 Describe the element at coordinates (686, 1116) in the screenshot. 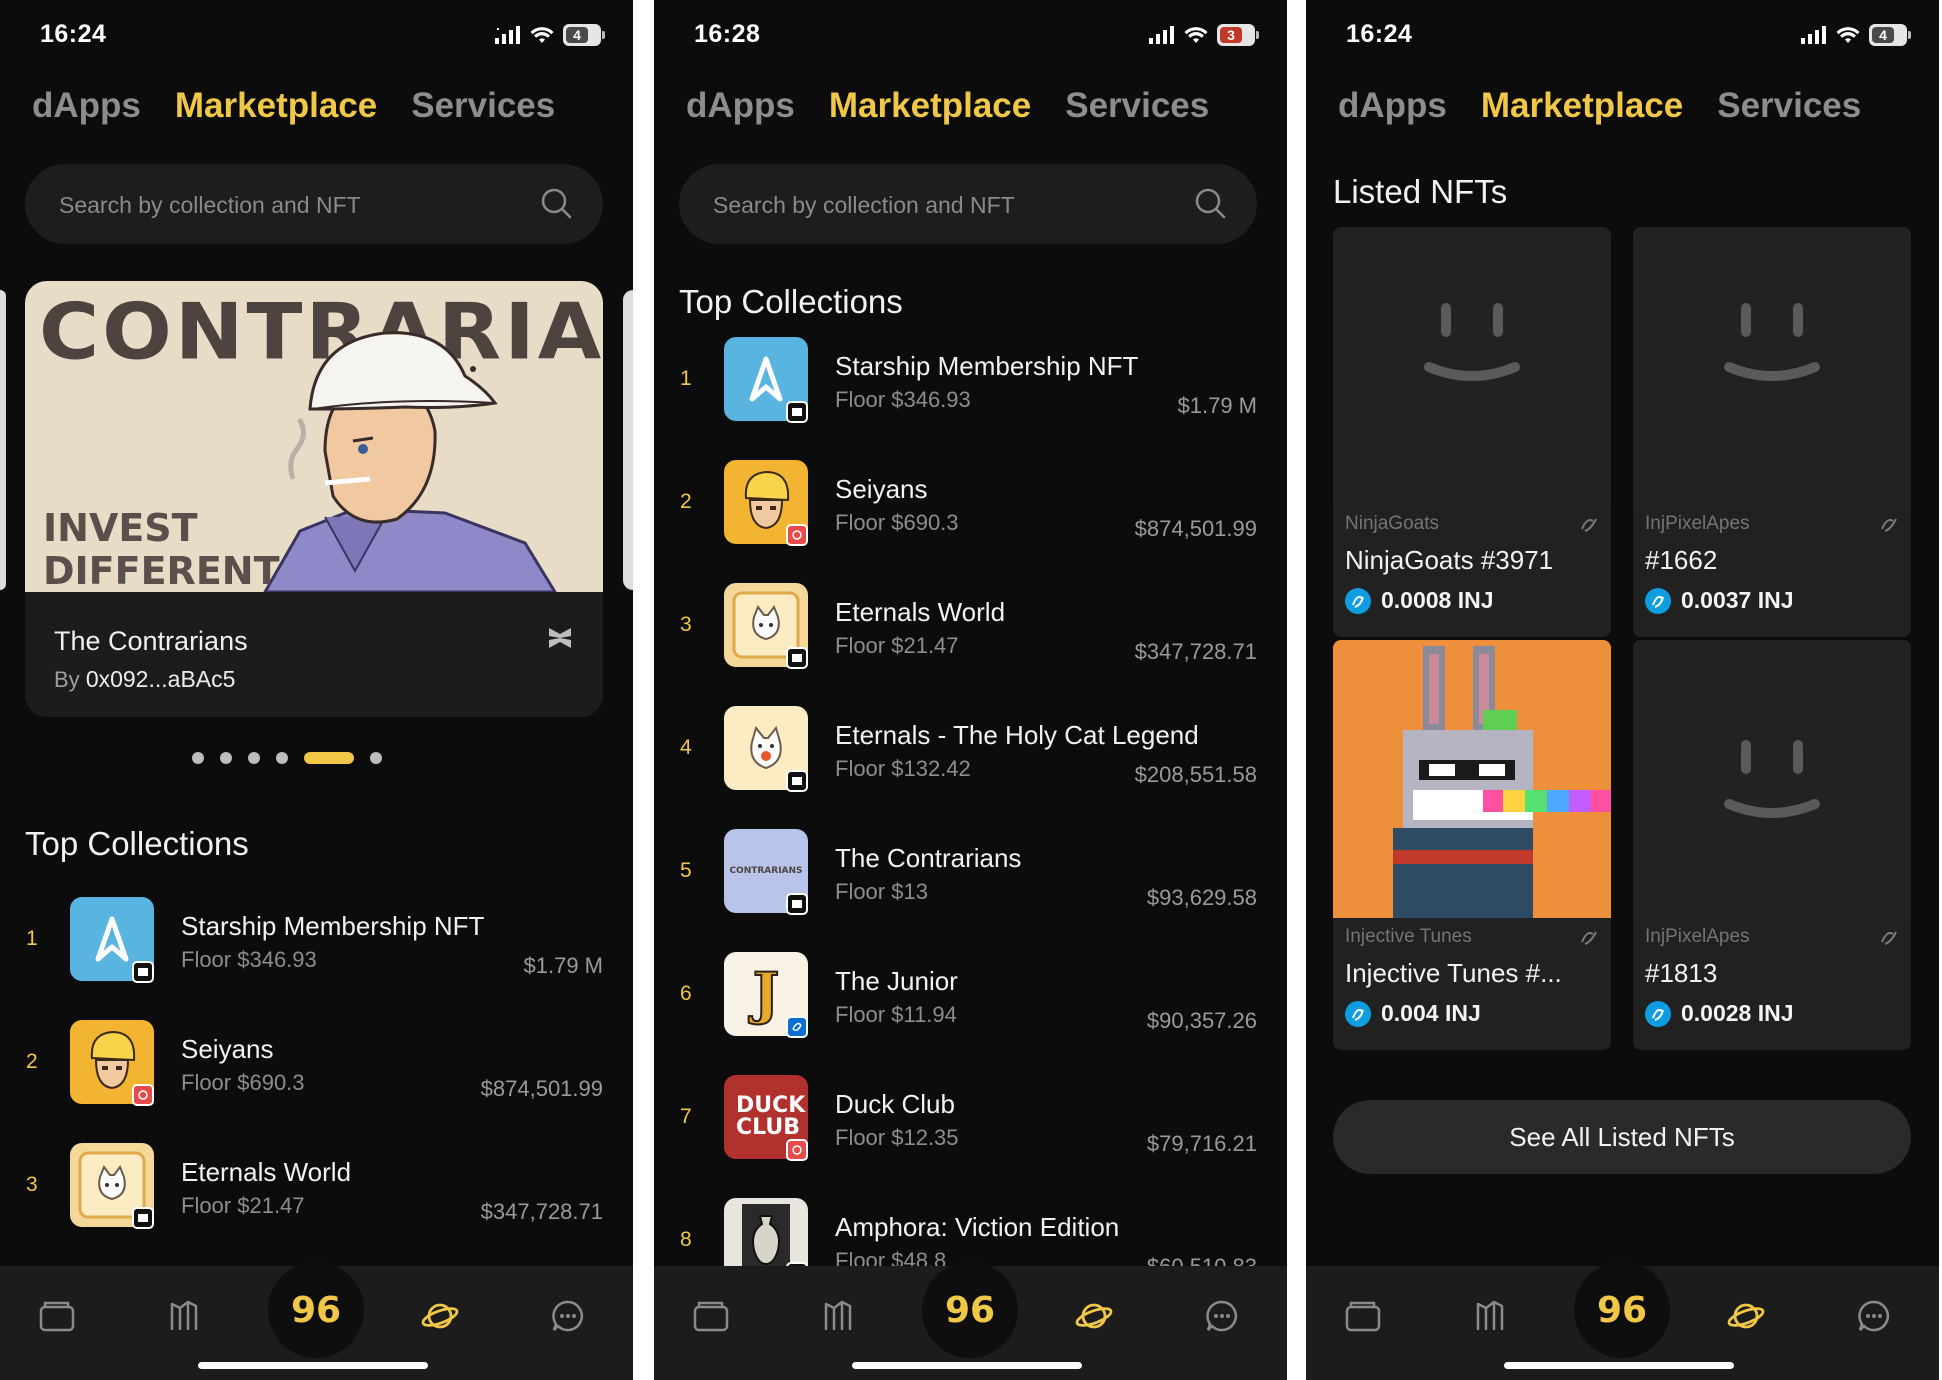

I see `collection-rank: 7` at that location.